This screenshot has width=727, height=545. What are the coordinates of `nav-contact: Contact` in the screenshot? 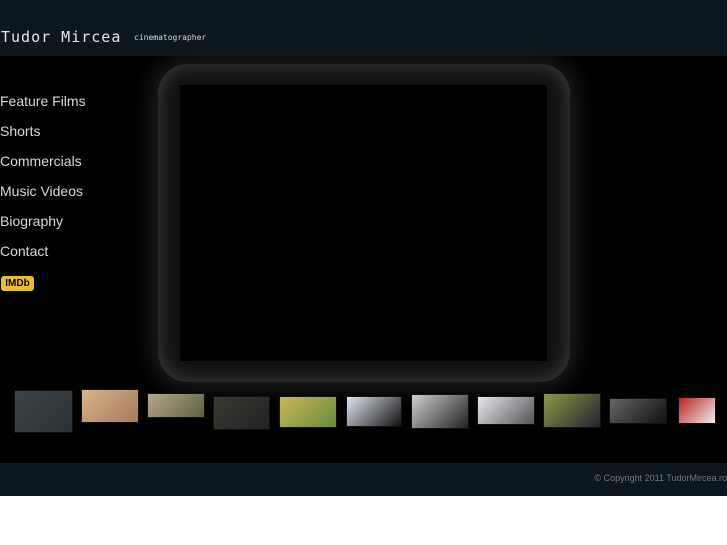 It's located at (24, 251).